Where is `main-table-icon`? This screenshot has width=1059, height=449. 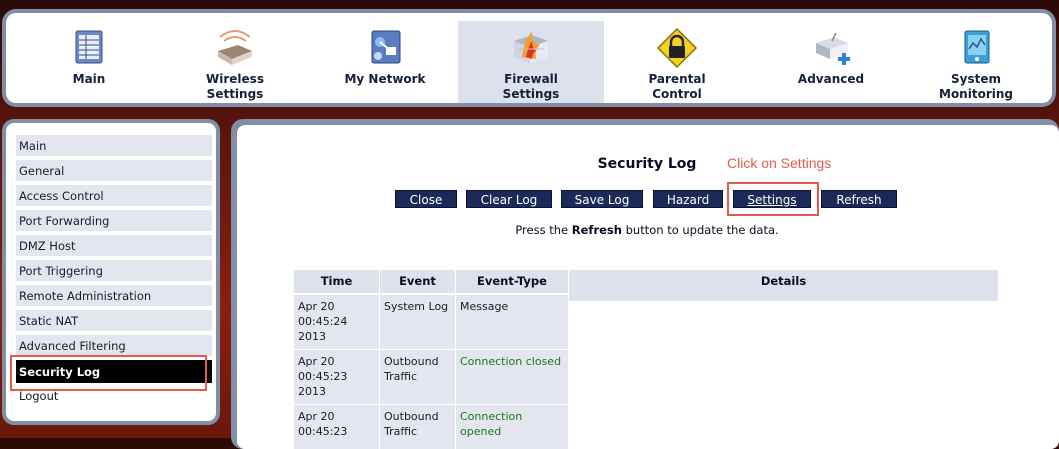 main-table-icon is located at coordinates (89, 47).